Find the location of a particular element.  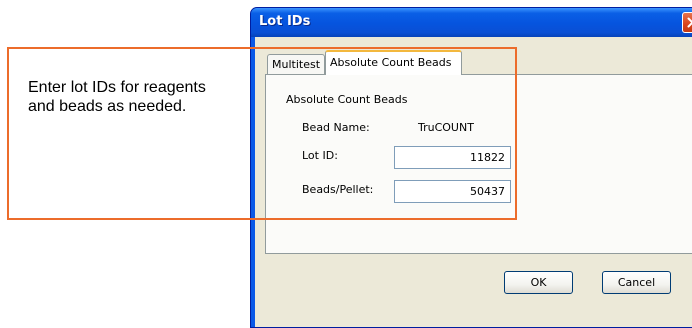

bead-name-label: Bead Name: is located at coordinates (336, 127).